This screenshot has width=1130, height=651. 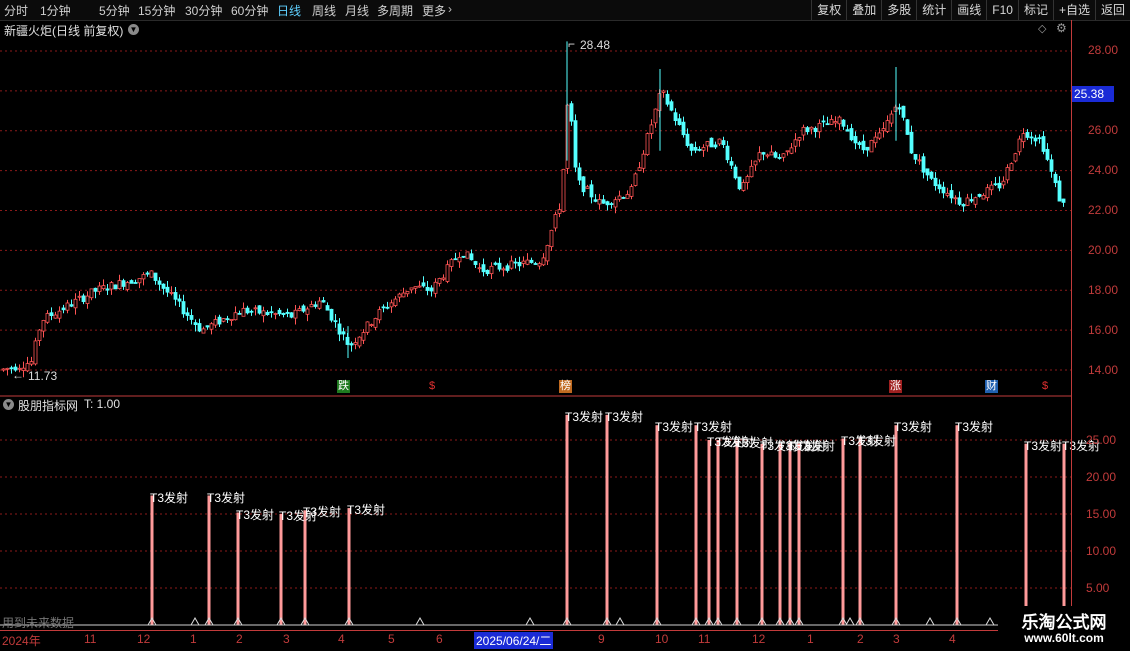 I want to click on chevron-right-icon: ›, so click(x=450, y=9).